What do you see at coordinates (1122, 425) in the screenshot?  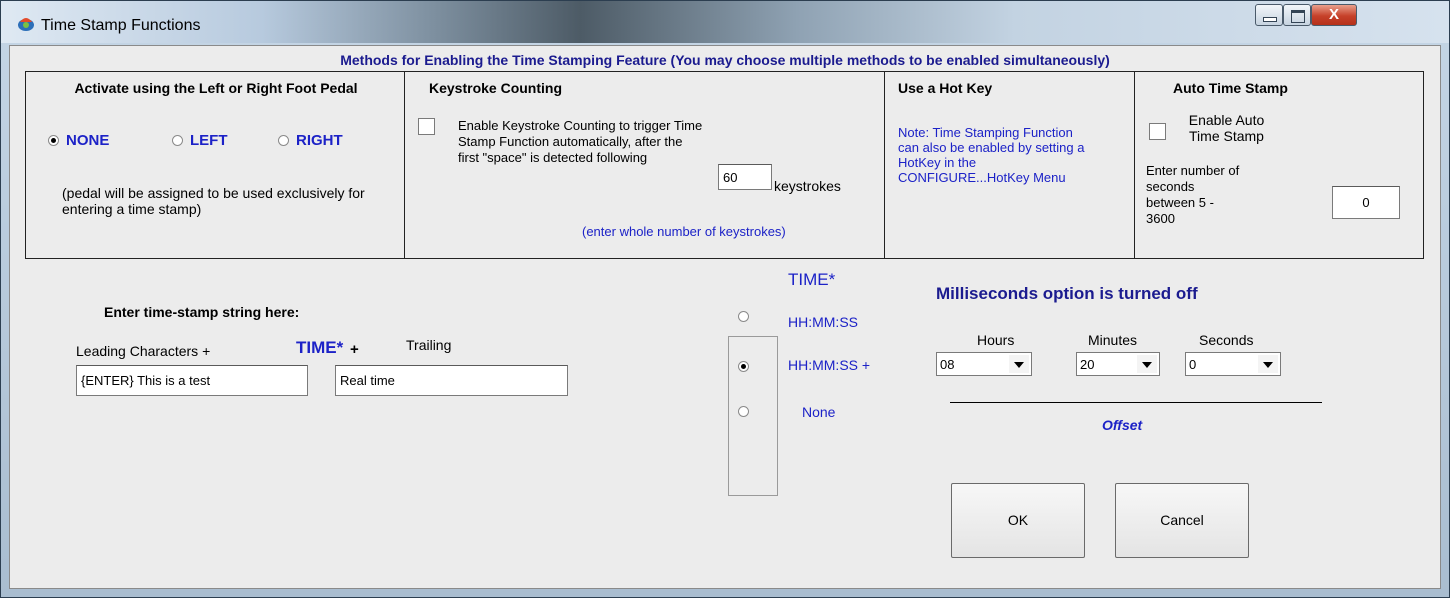 I see `offset-caption: Offset` at bounding box center [1122, 425].